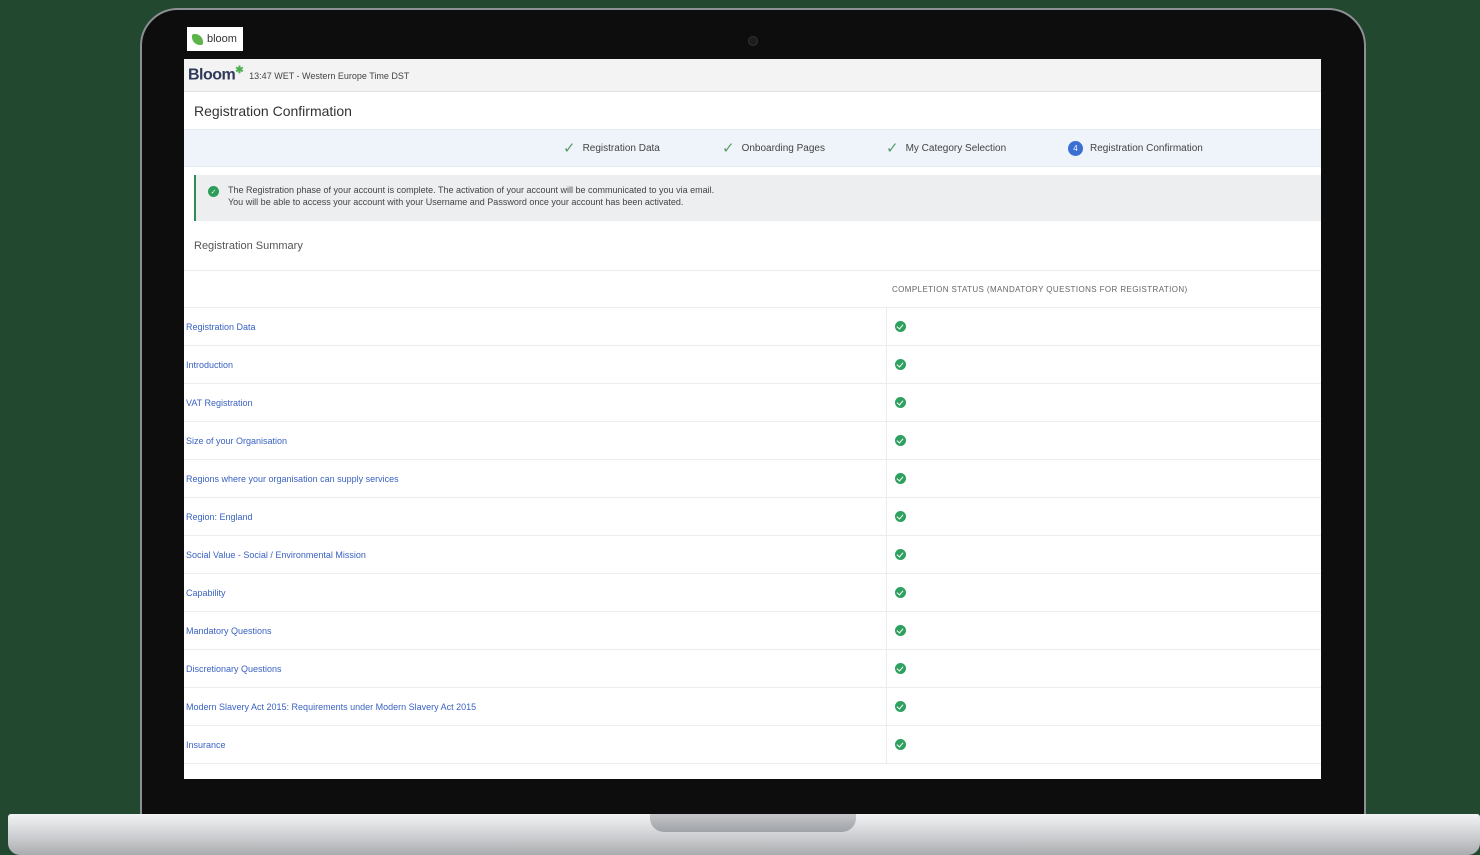  Describe the element at coordinates (535, 744) in the screenshot. I see `section-link: Insurance` at that location.